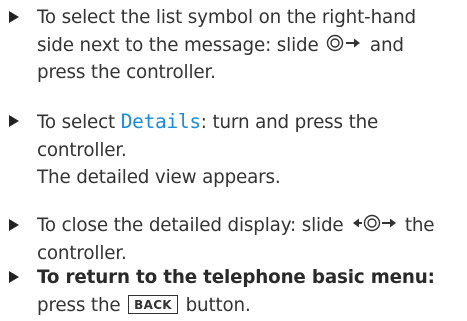 The width and height of the screenshot is (467, 321). Describe the element at coordinates (419, 225) in the screenshot. I see `step-3-text-after: the` at that location.